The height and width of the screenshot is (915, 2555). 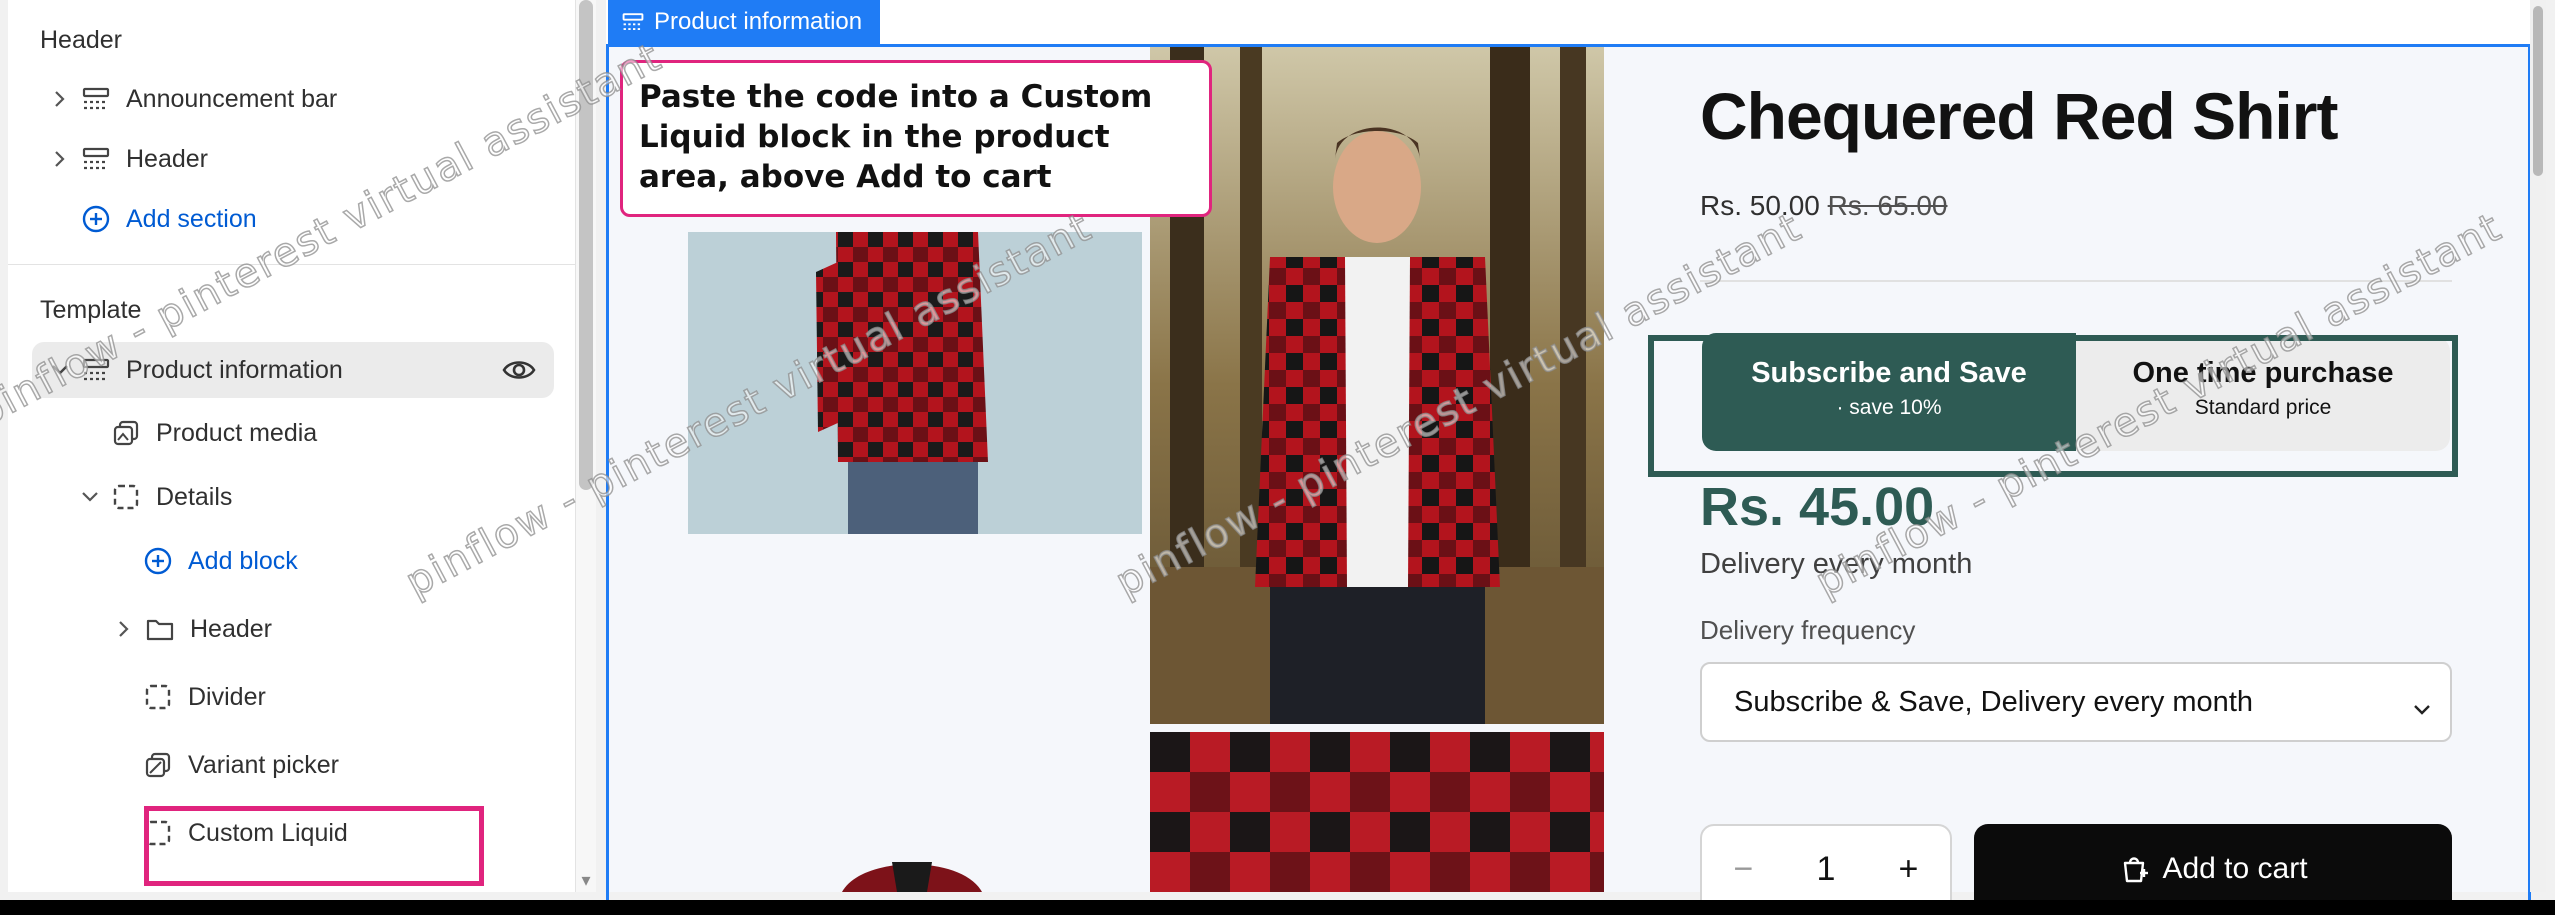 What do you see at coordinates (1836, 564) in the screenshot?
I see `delivery-text: Delivery every month` at bounding box center [1836, 564].